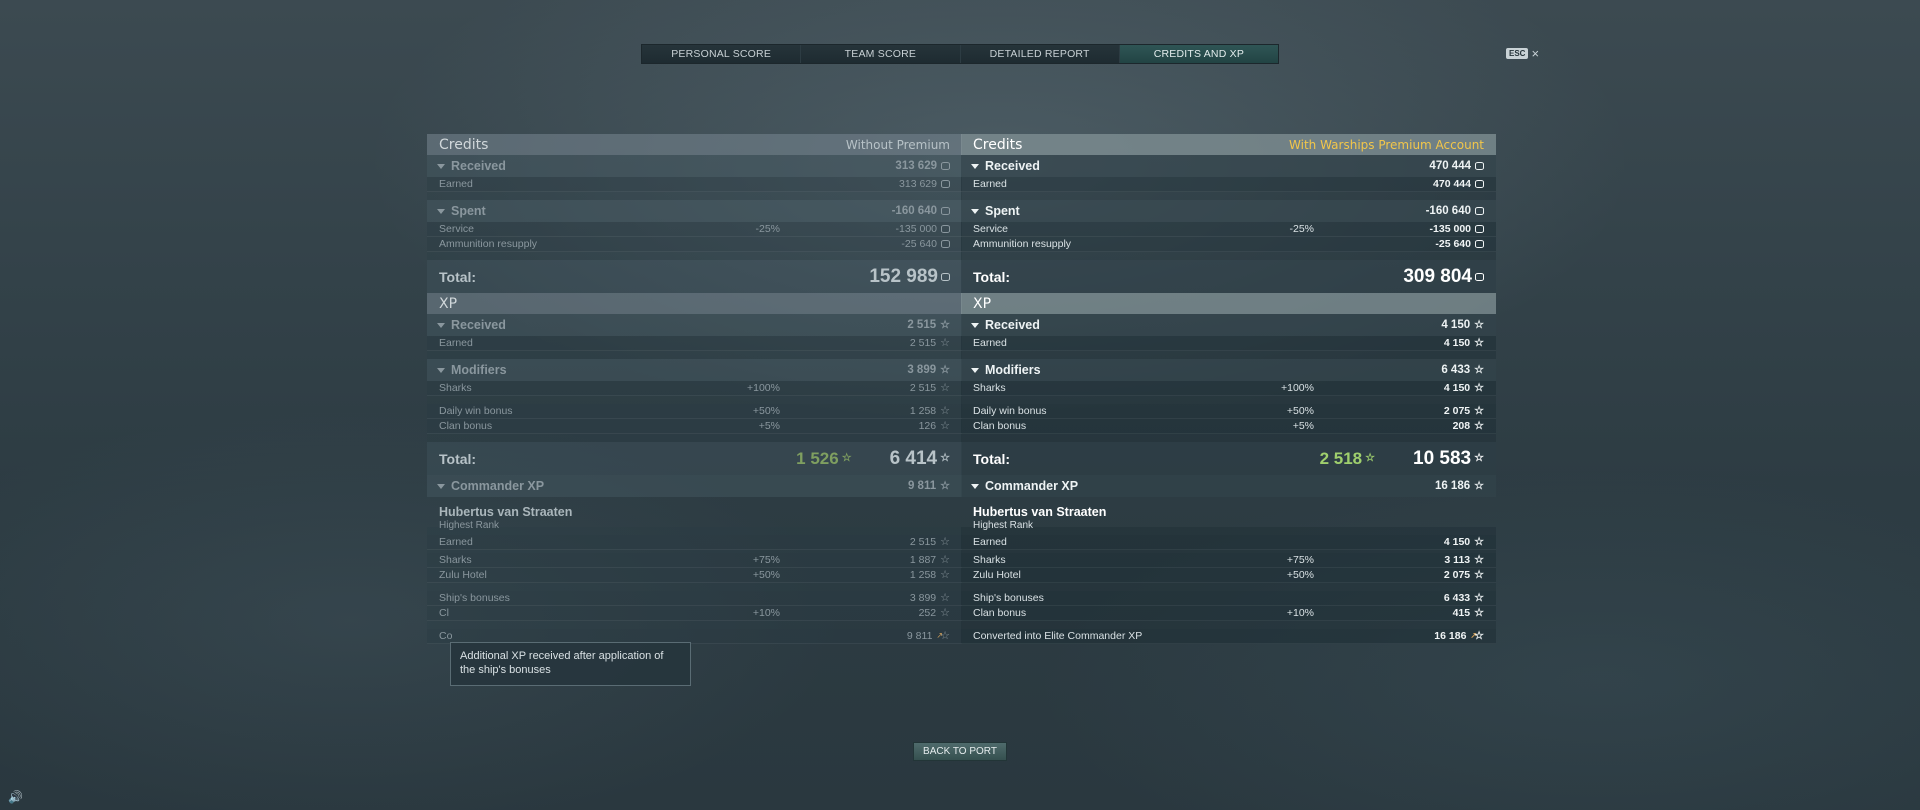 This screenshot has height=810, width=1920. I want to click on tab-personal-score: PERSONAL SCORE, so click(722, 54).